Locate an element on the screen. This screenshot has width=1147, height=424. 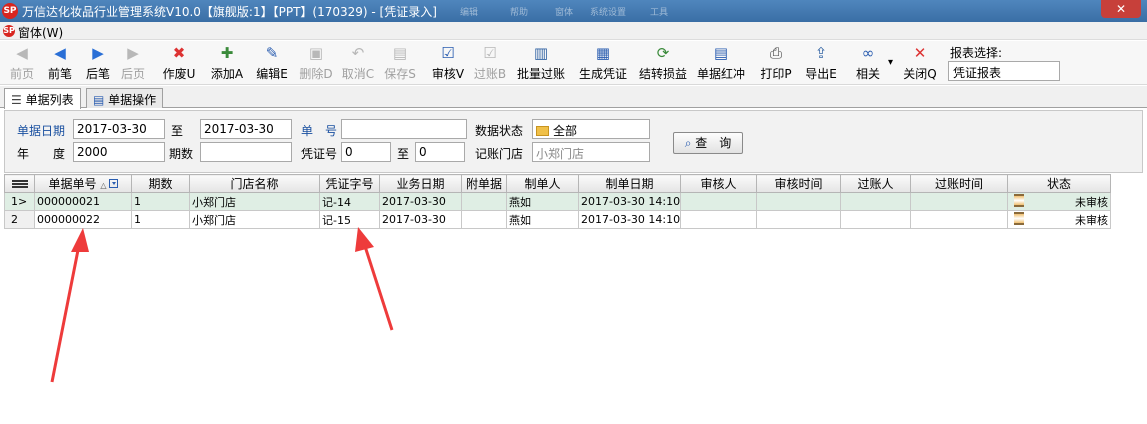
annotation-arrows is located at coordinates (222, 305).